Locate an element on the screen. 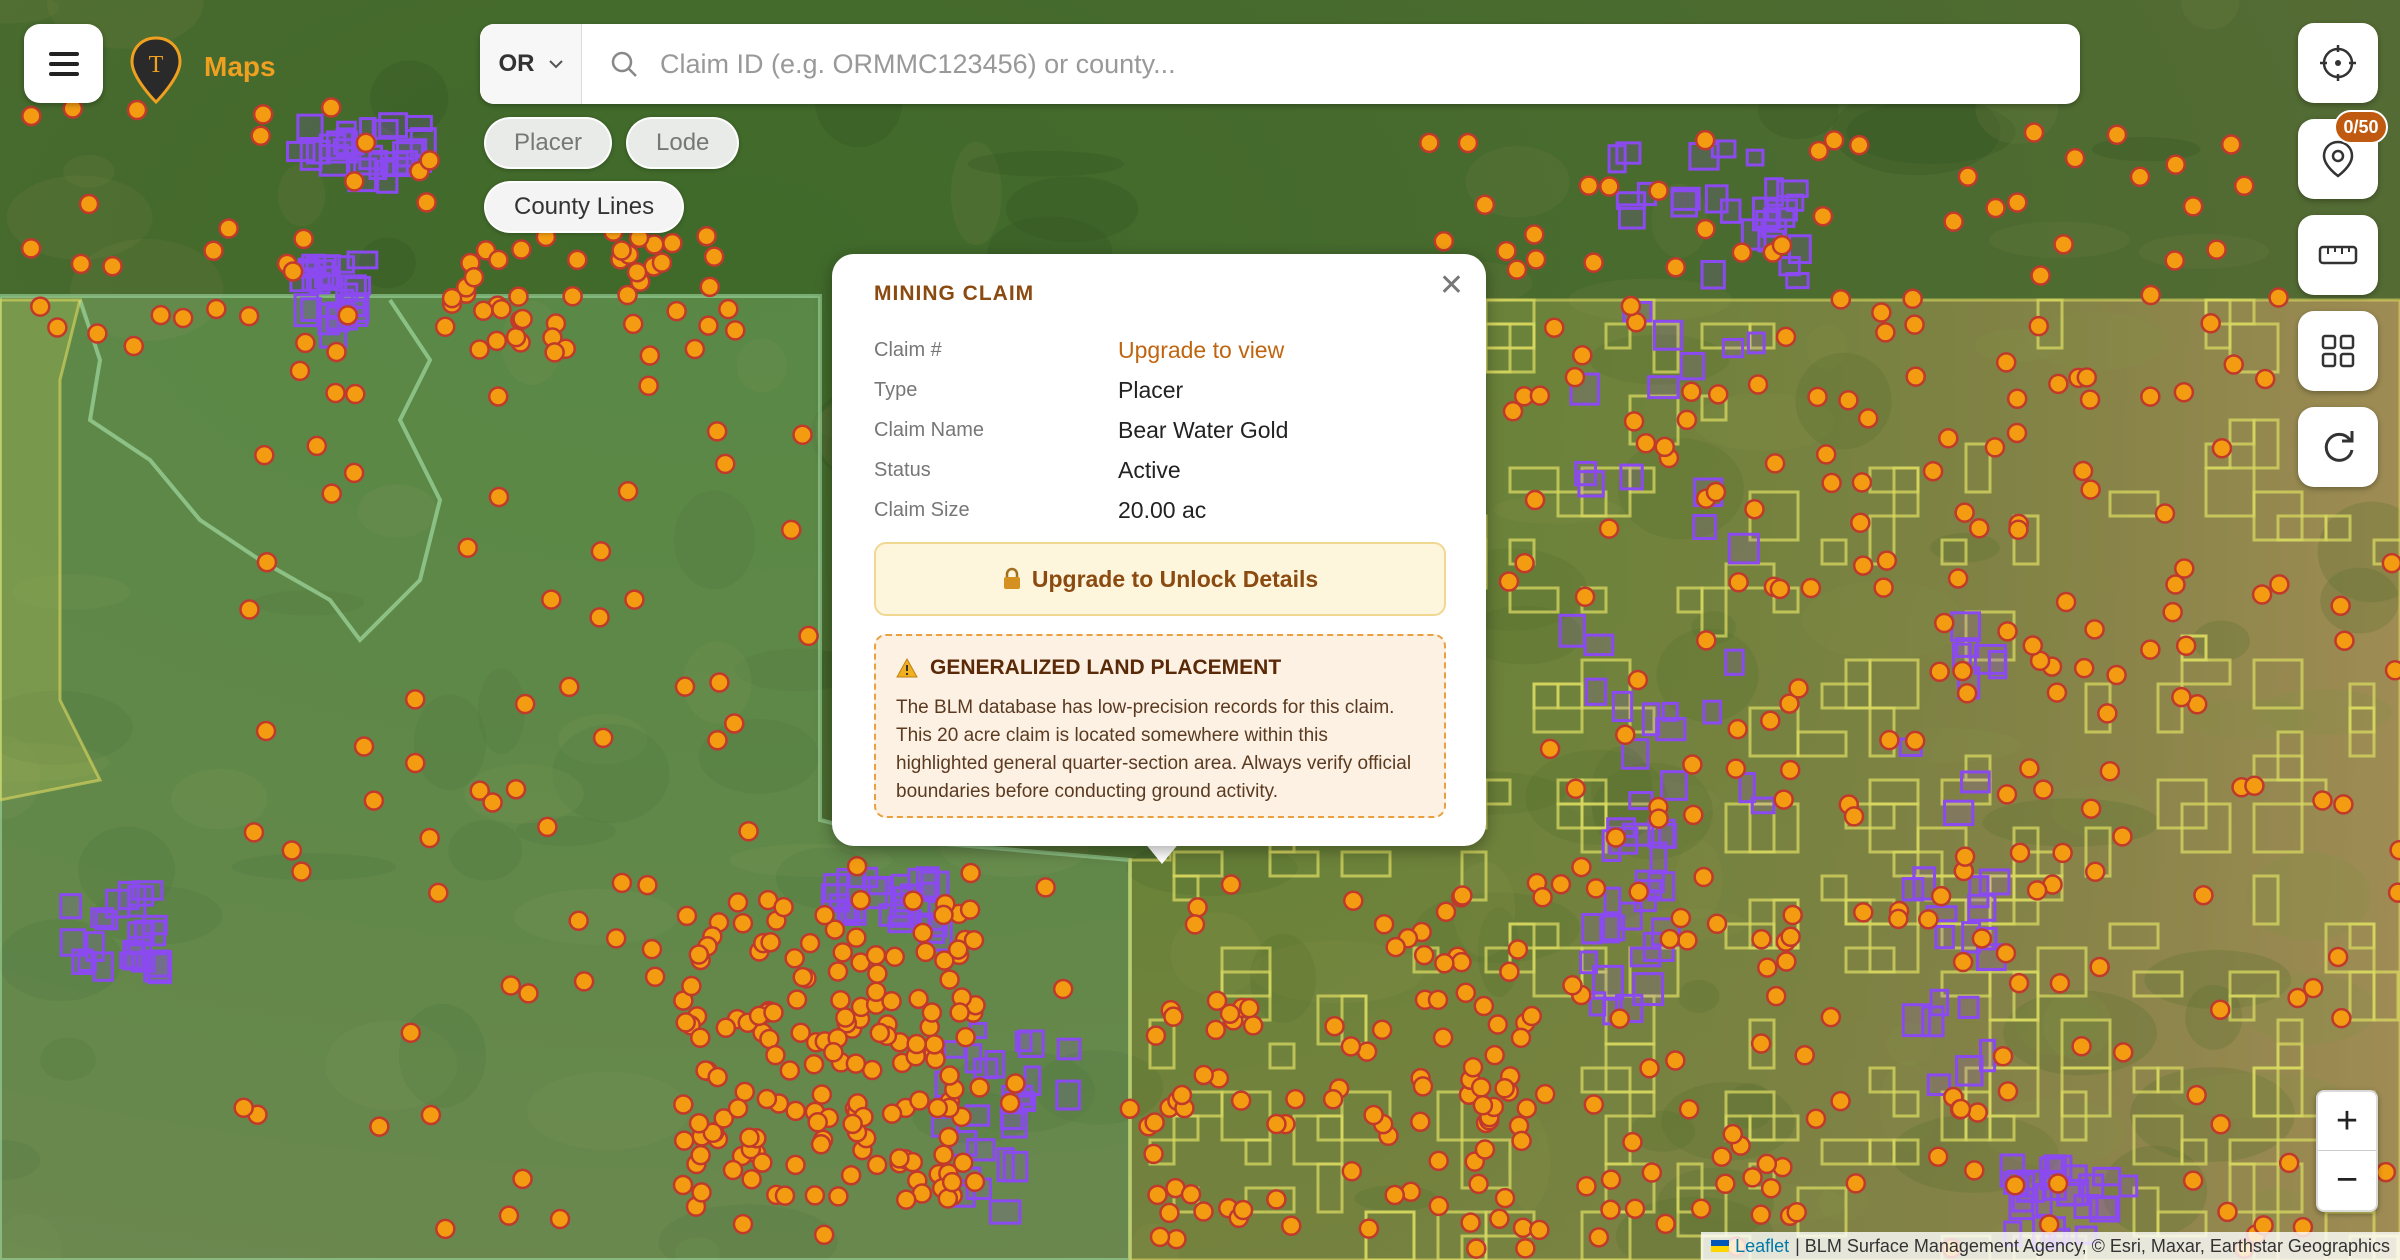 Image resolution: width=2400 pixels, height=1260 pixels. zoom-in-button: + is located at coordinates (2347, 1121).